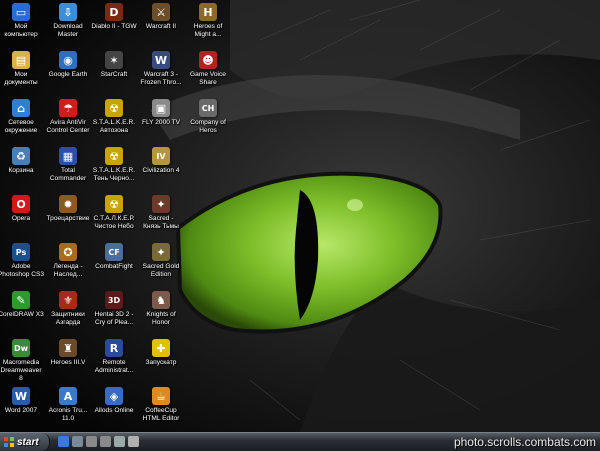  I want to click on diablo-icon: D, so click(114, 12).